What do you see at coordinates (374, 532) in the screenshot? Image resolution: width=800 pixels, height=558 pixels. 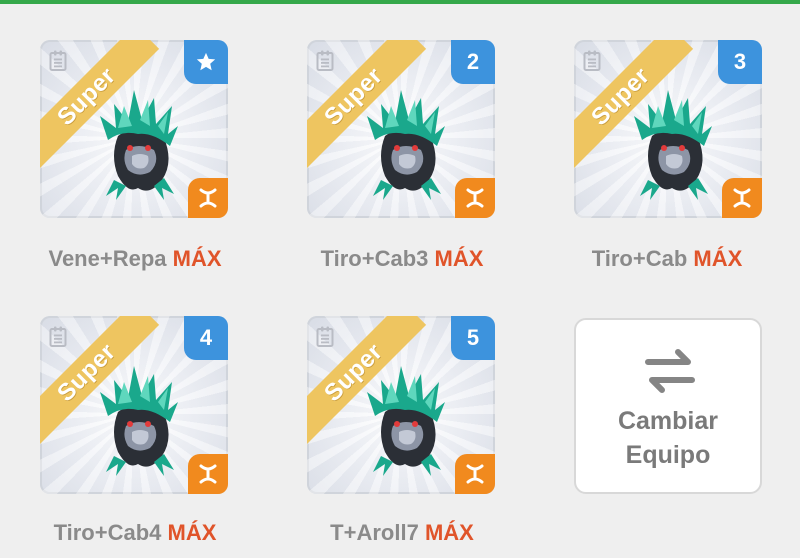 I see `team-name: T+Aroll7` at bounding box center [374, 532].